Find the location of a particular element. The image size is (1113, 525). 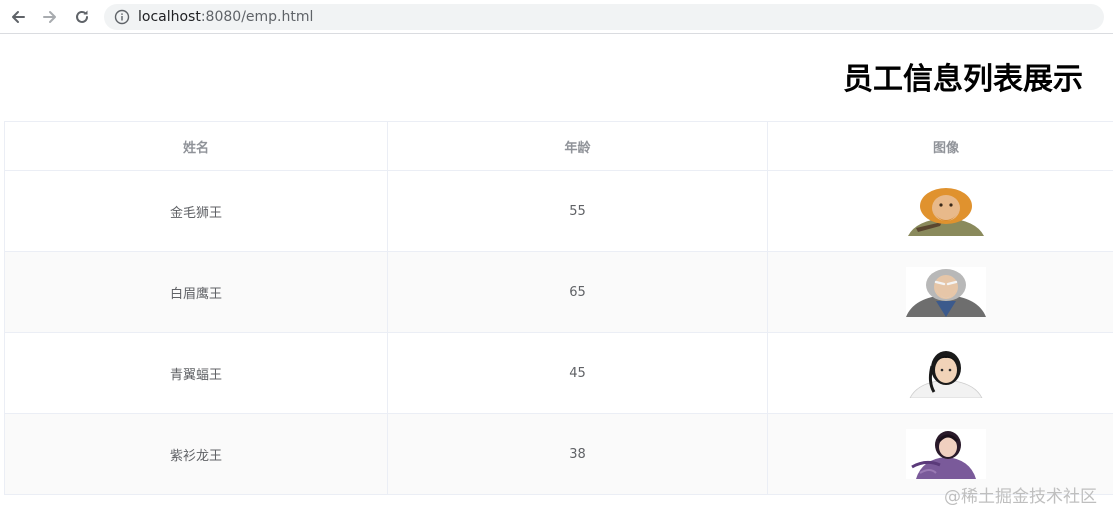

browser-toolbar: localhost:8080/emp.html is located at coordinates (556, 17).